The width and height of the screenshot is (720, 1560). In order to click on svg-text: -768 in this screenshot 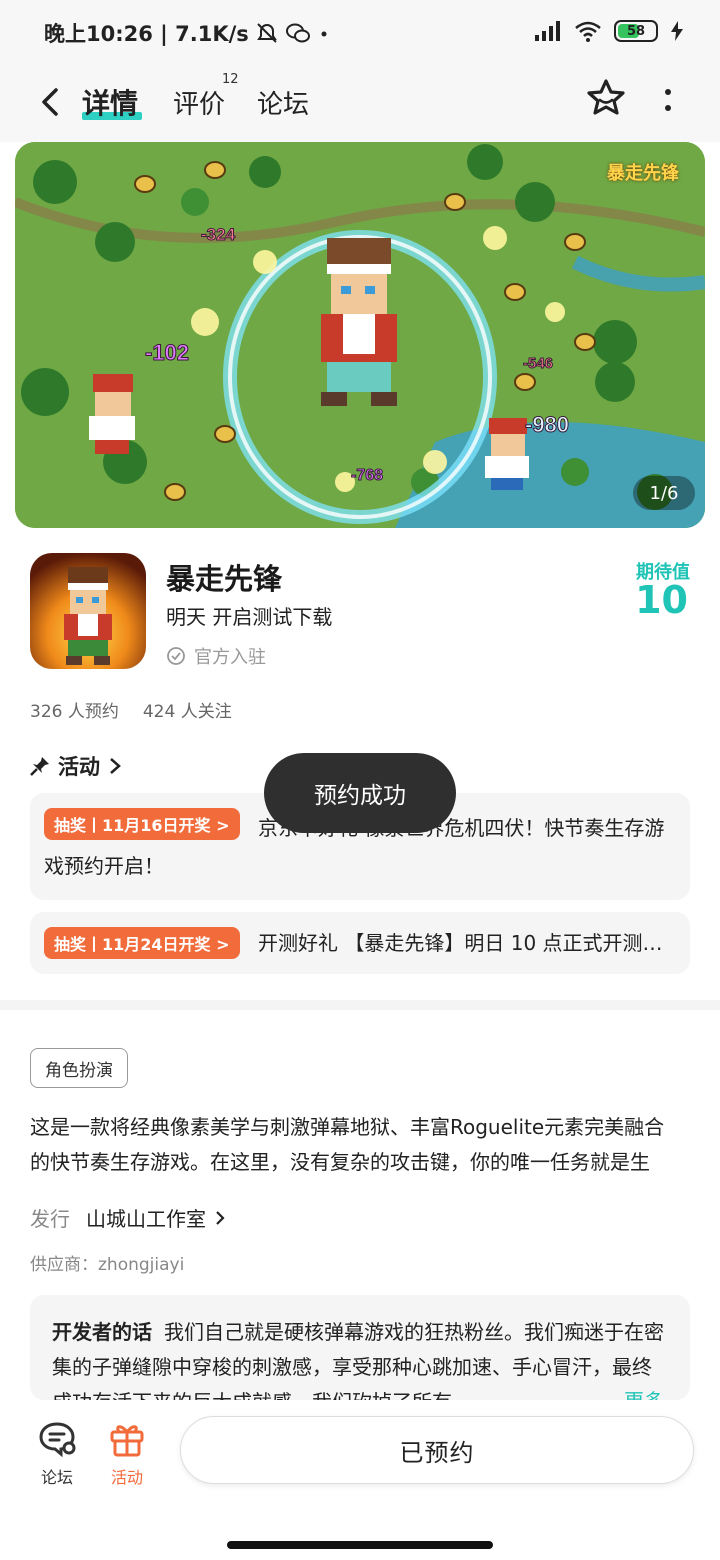, I will do `click(367, 475)`.